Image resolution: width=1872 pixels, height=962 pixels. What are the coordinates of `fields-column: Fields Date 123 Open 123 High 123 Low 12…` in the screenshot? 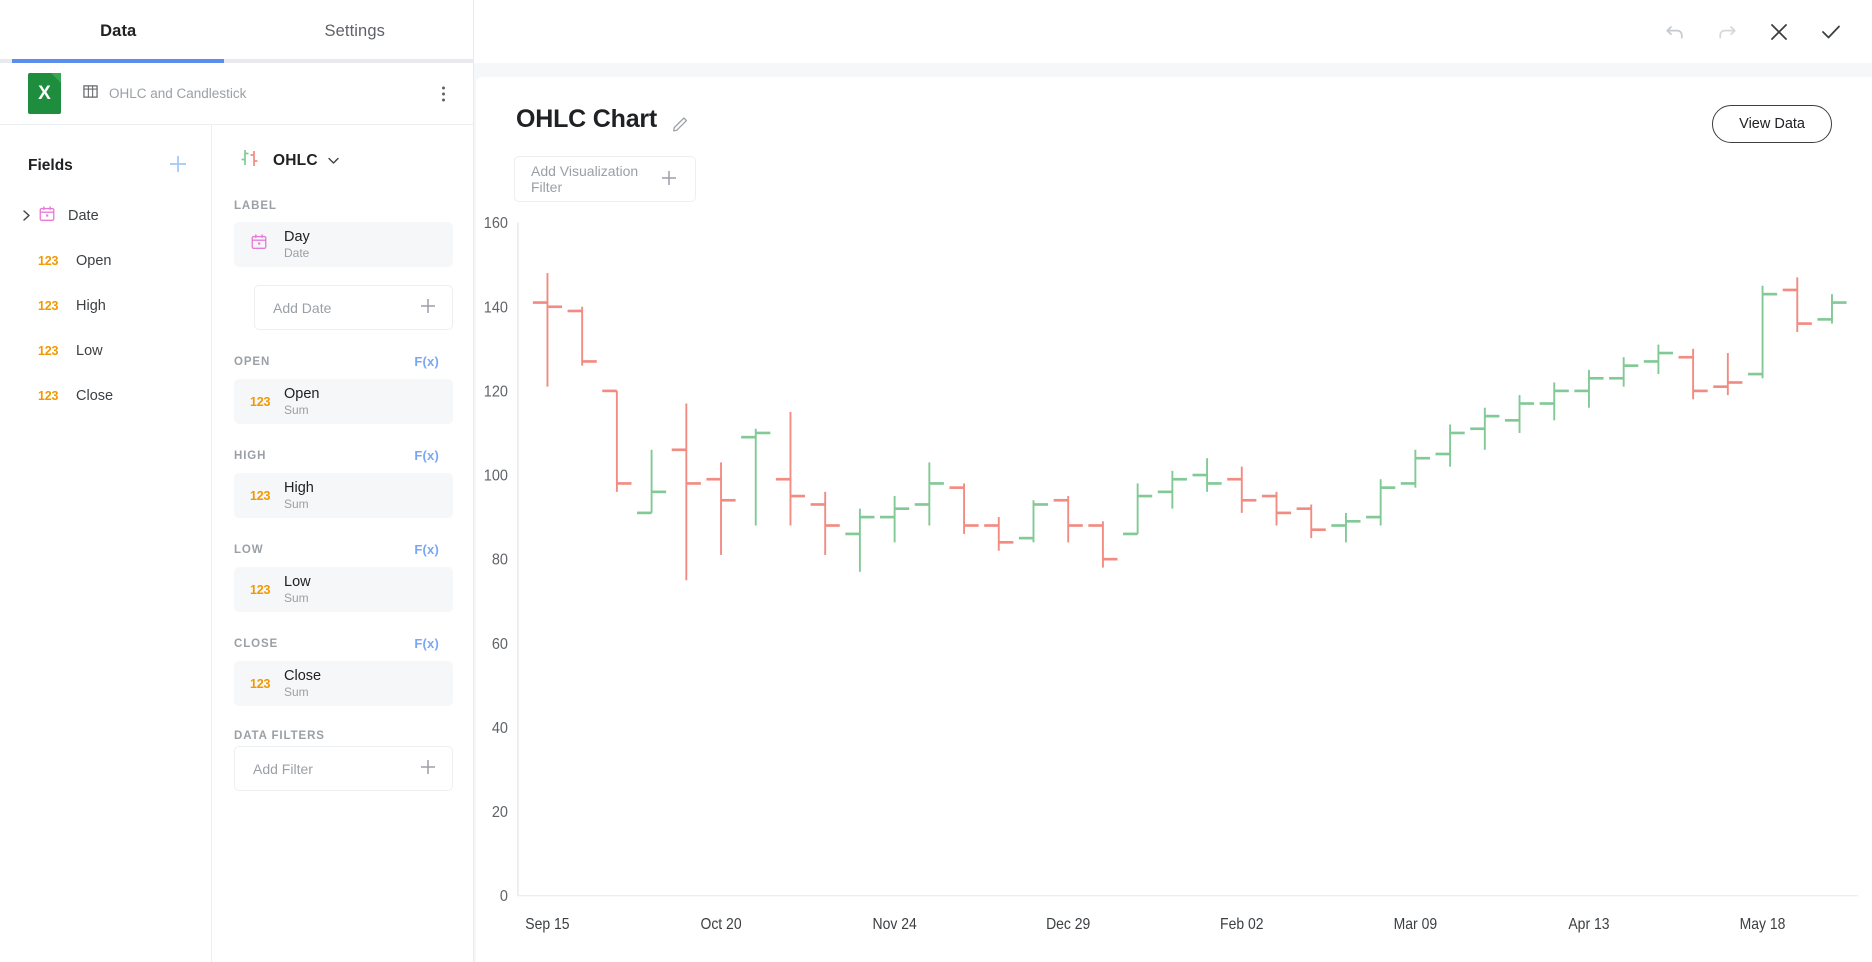 It's located at (106, 543).